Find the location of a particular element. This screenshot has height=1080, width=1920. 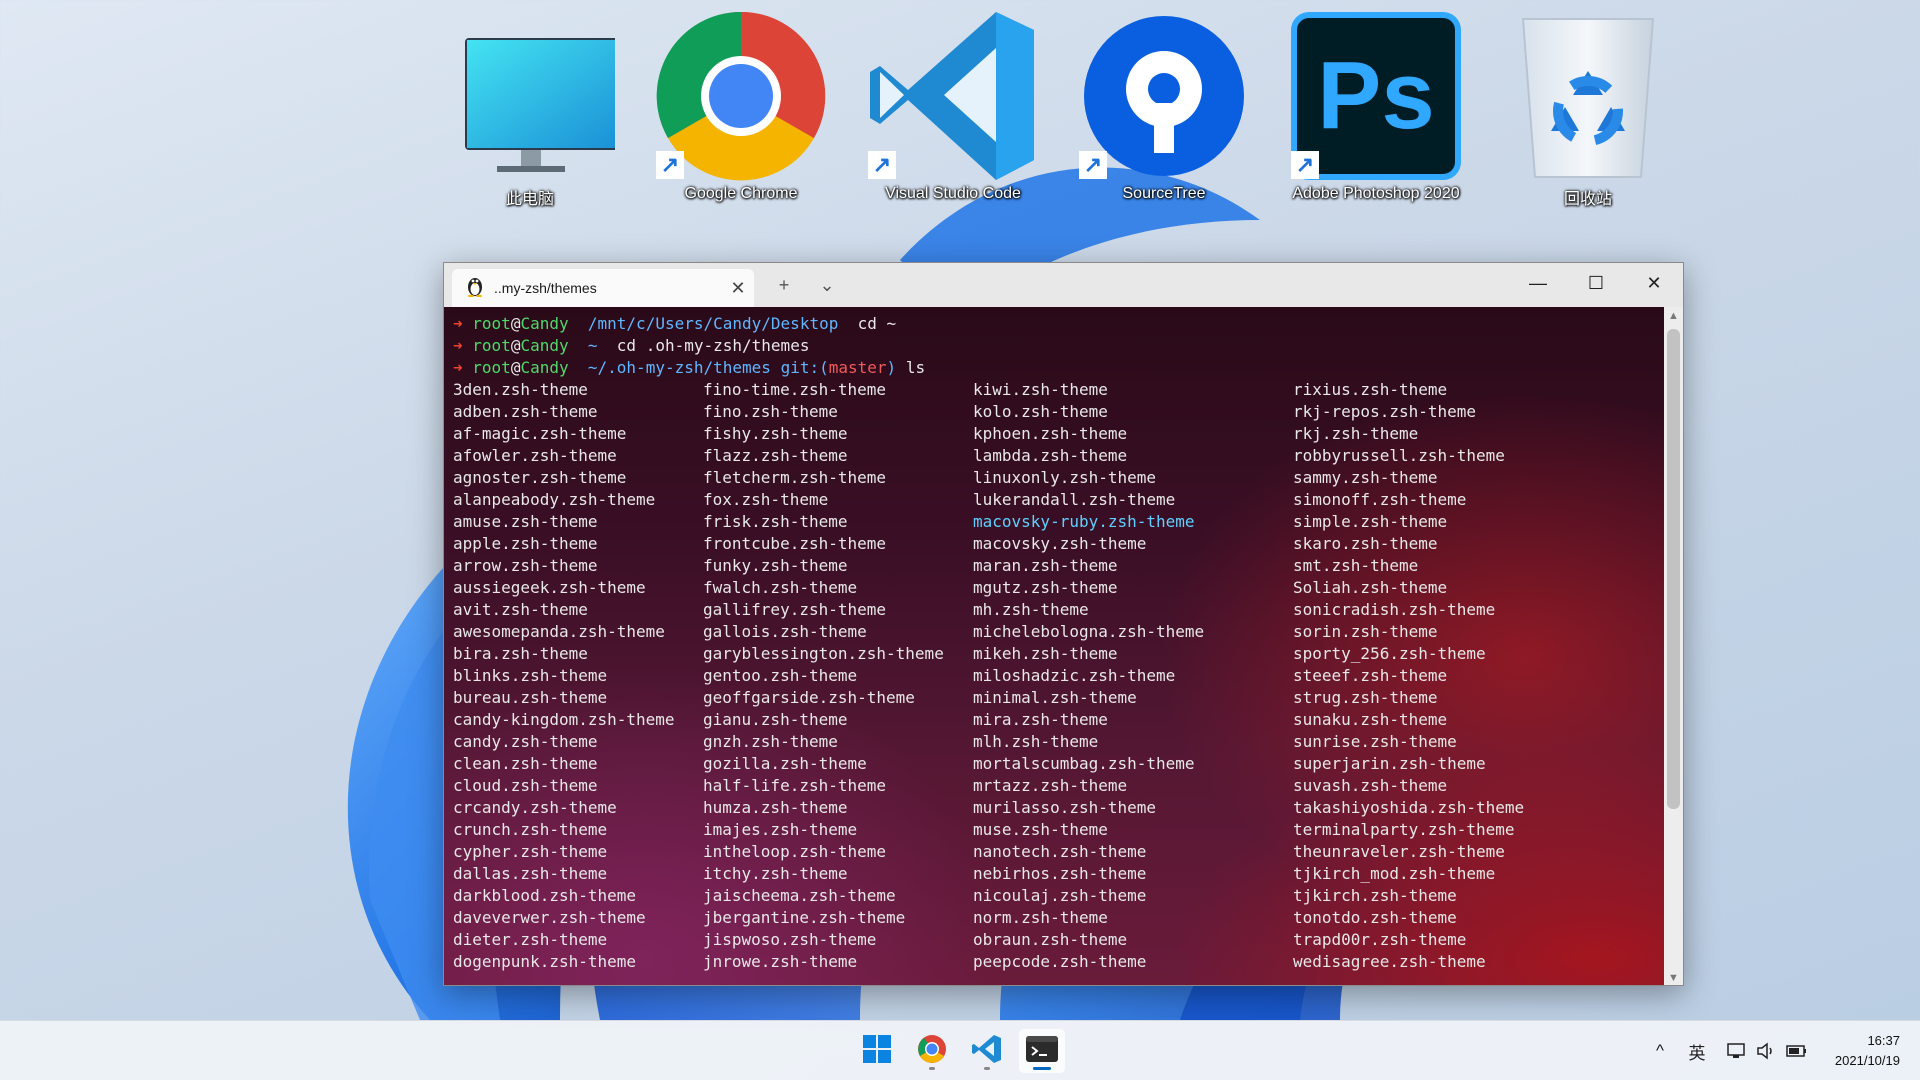

desktop-icon-google-chrome: ↗ Google Chrome is located at coordinates (741, 113).